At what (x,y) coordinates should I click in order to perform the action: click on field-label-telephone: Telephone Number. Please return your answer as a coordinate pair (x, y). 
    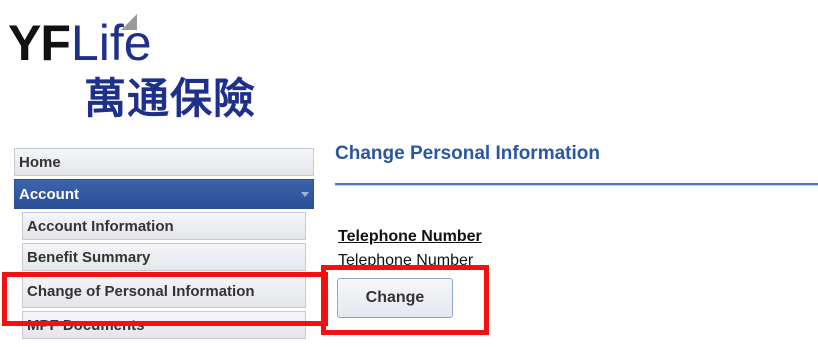
    Looking at the image, I should click on (406, 260).